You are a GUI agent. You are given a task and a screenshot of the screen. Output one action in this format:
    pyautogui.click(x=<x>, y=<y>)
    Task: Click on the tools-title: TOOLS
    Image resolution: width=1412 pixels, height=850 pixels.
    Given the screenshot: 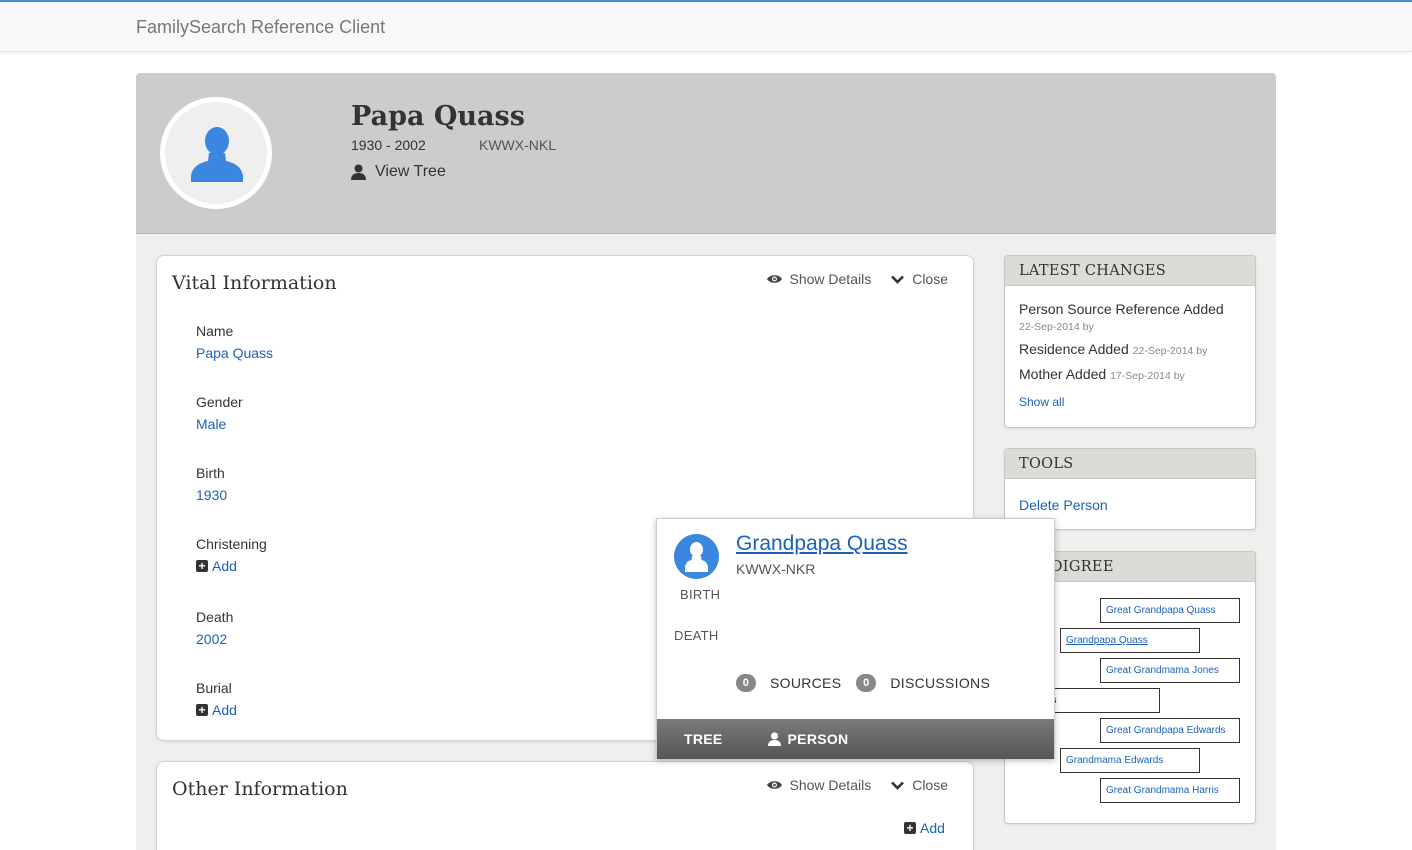 What is the action you would take?
    pyautogui.click(x=1130, y=464)
    